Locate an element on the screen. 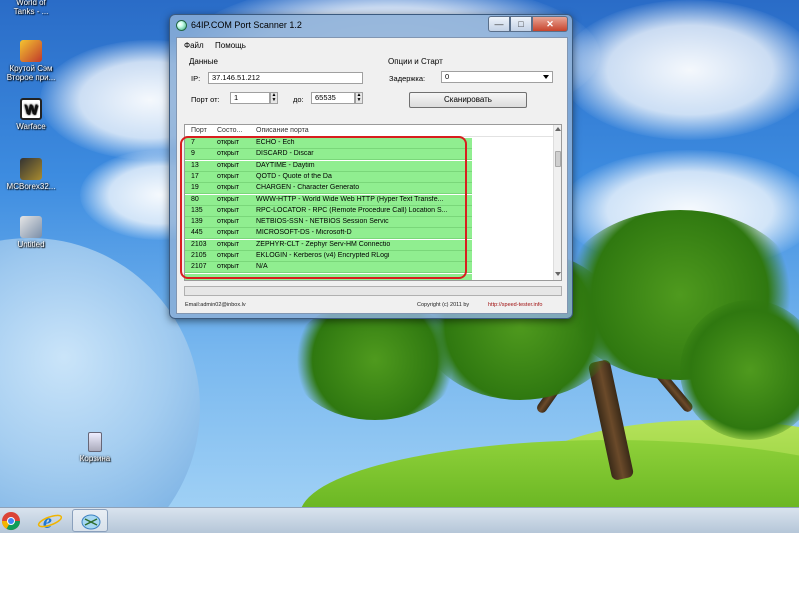 The height and width of the screenshot is (600, 799). scroll-up-arrow-icon is located at coordinates (558, 129).